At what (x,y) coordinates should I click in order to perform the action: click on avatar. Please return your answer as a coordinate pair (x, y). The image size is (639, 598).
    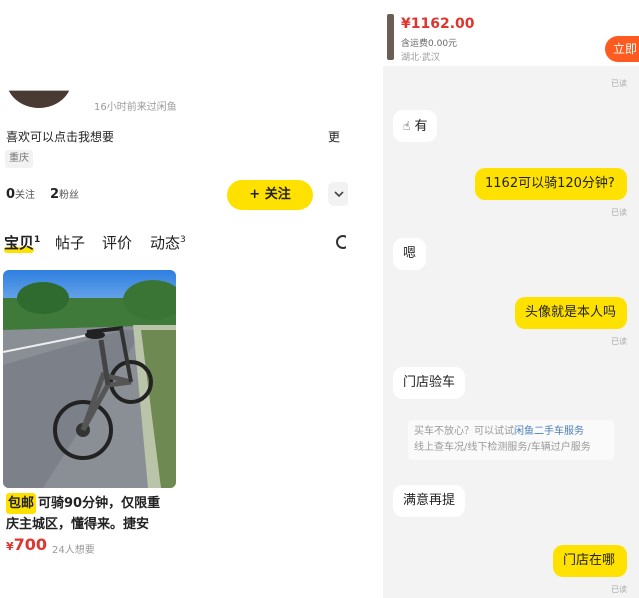
    Looking at the image, I should click on (39, 99).